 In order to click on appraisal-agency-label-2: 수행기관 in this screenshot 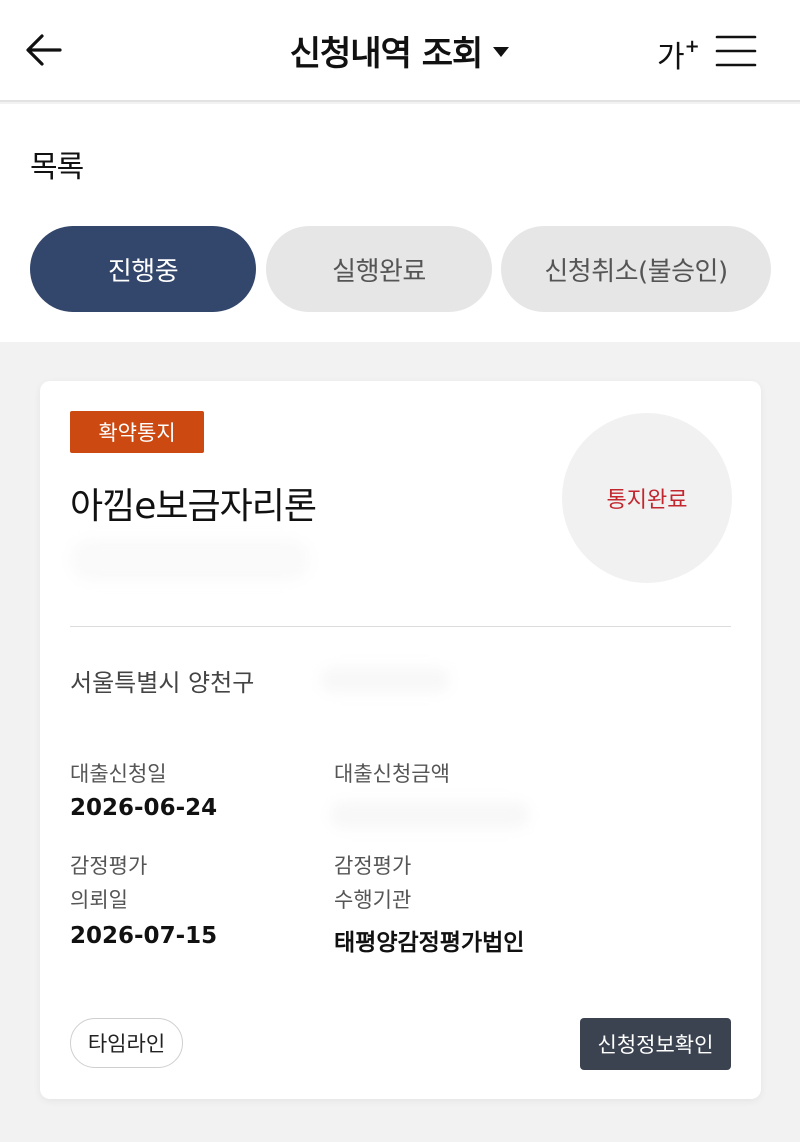, I will do `click(373, 900)`.